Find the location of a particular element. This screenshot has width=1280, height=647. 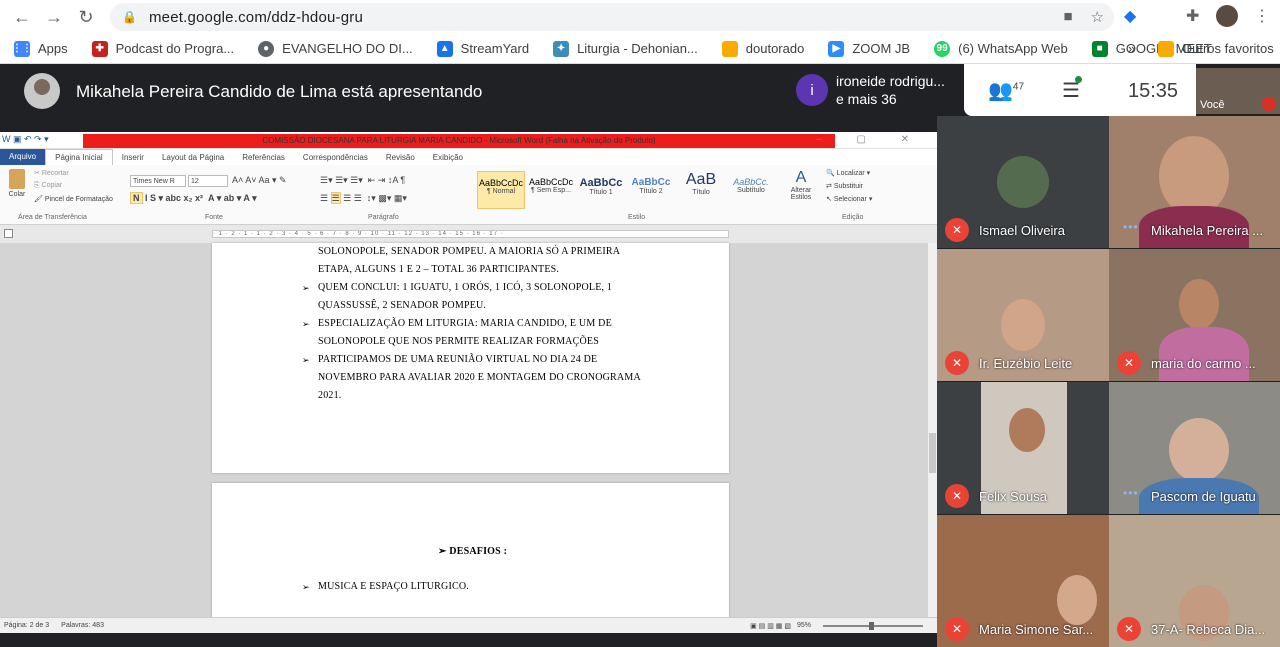

font-size-select: 12 is located at coordinates (208, 181).